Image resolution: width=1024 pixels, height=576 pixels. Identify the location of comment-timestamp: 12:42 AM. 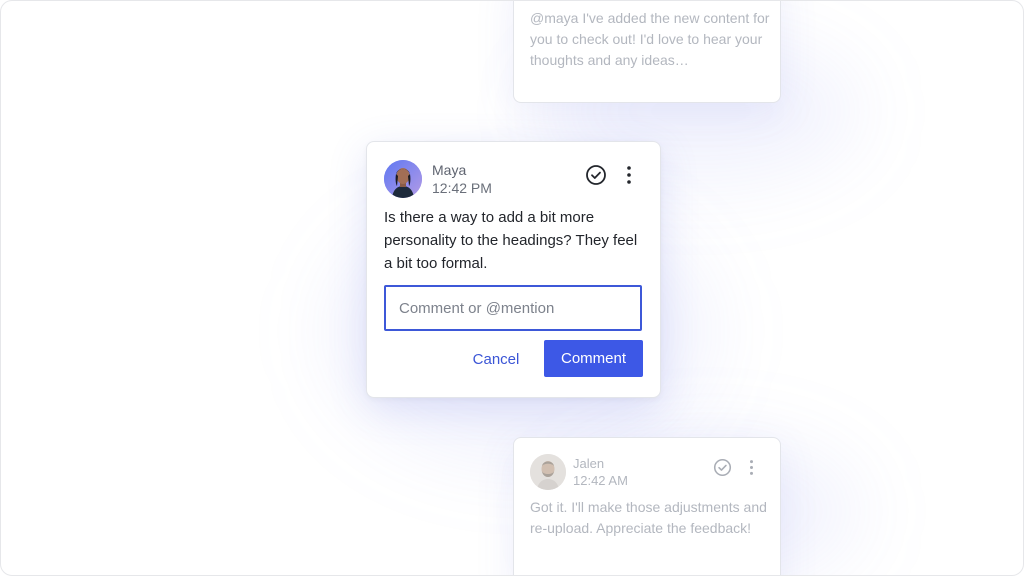
(600, 480).